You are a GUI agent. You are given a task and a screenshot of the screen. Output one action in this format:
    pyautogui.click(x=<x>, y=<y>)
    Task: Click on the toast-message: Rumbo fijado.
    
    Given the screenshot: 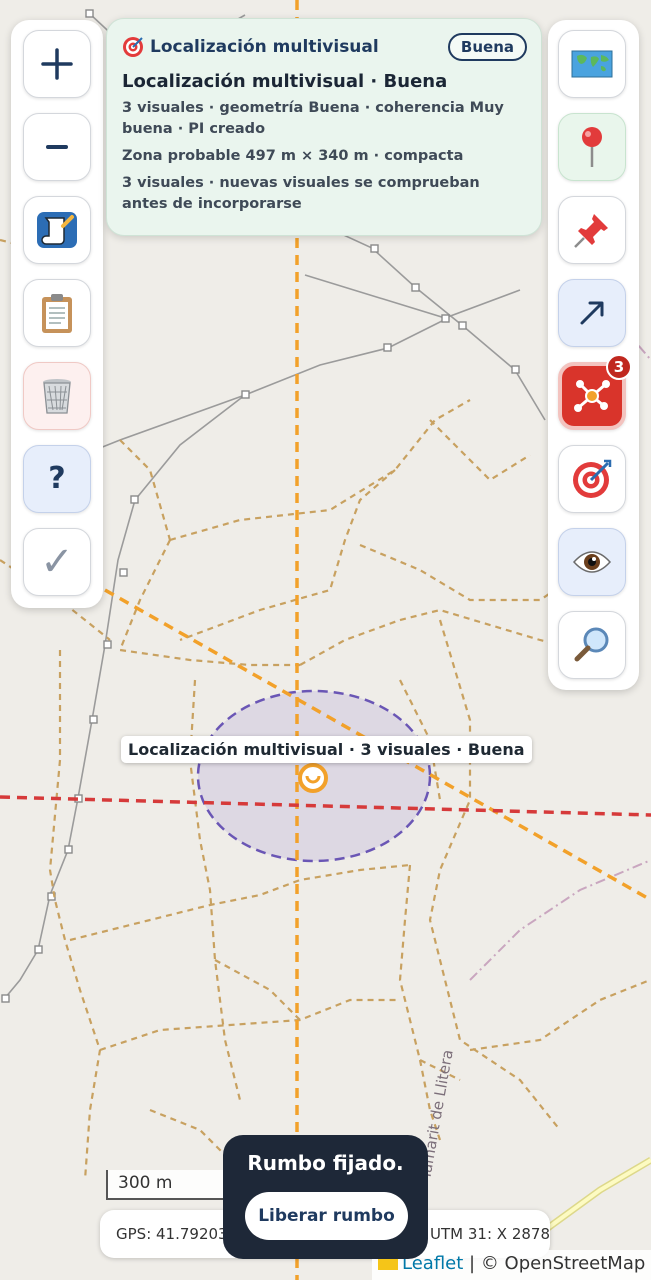 What is the action you would take?
    pyautogui.click(x=325, y=1163)
    